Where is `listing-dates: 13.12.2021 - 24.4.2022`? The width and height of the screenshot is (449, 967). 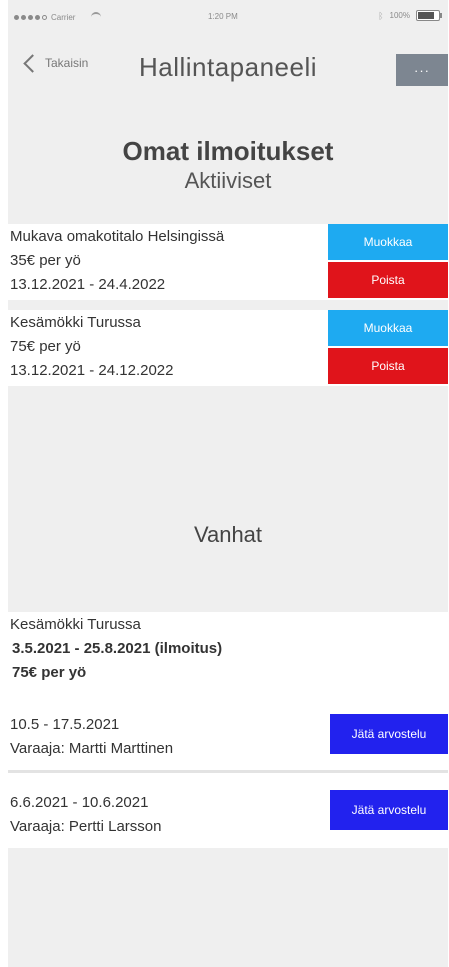
listing-dates: 13.12.2021 - 24.4.2022 is located at coordinates (88, 284).